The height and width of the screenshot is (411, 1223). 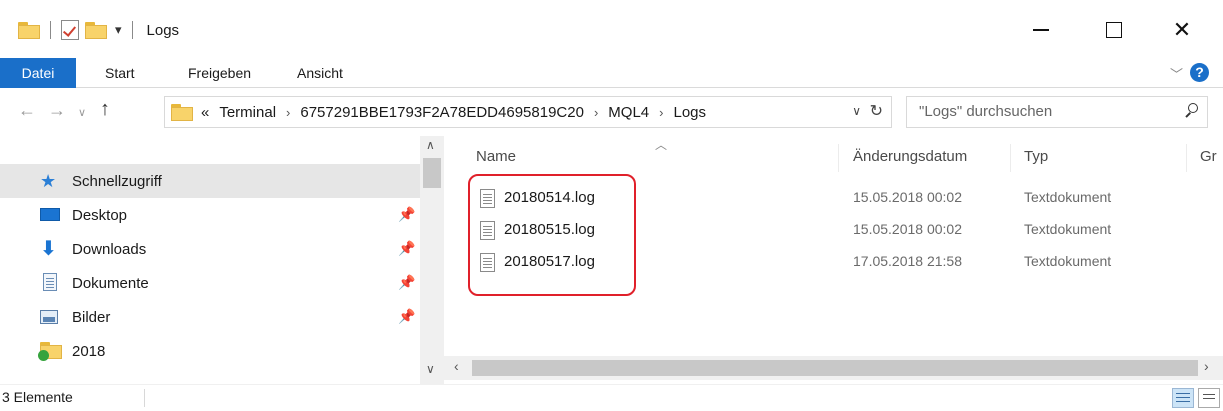 I want to click on file-name: 20180515.log, so click(x=549, y=229).